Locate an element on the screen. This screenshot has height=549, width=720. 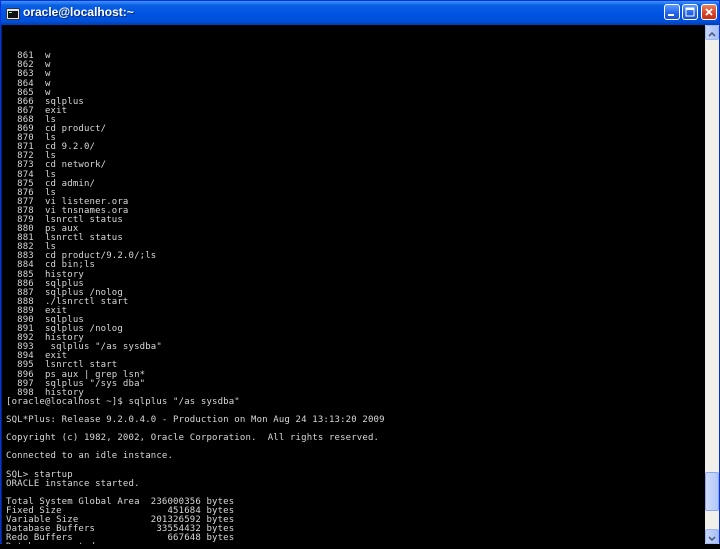
vertical-scrollbar is located at coordinates (712, 284).